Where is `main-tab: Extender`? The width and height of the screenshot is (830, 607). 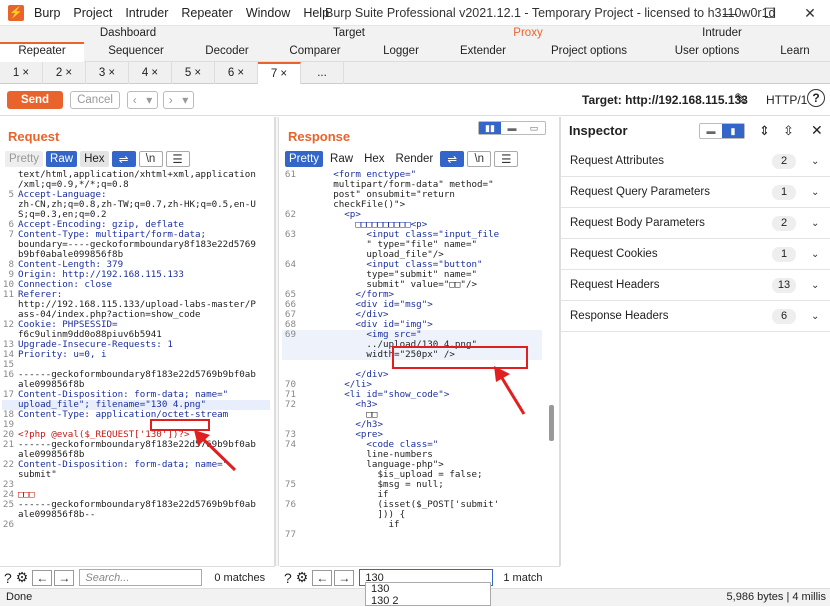 main-tab: Extender is located at coordinates (483, 51).